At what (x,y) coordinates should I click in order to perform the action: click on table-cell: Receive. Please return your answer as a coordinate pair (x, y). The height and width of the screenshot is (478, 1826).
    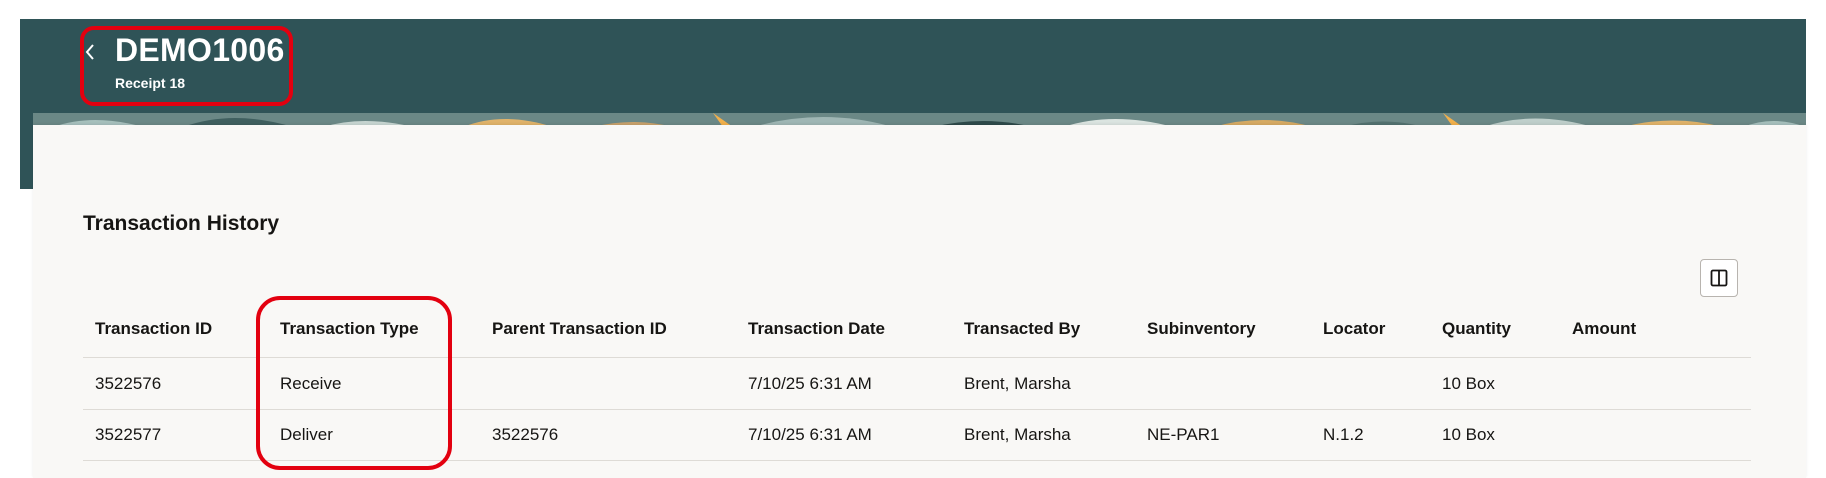
    Looking at the image, I should click on (311, 383).